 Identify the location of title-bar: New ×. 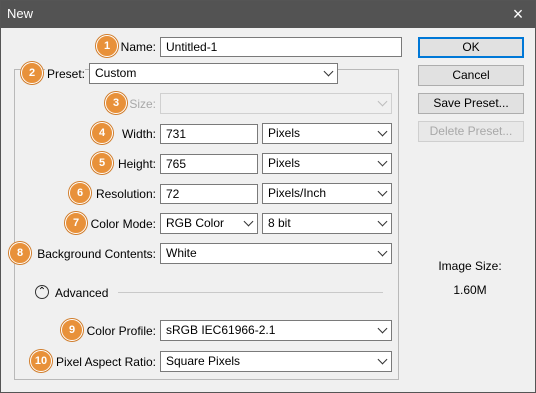
(268, 14).